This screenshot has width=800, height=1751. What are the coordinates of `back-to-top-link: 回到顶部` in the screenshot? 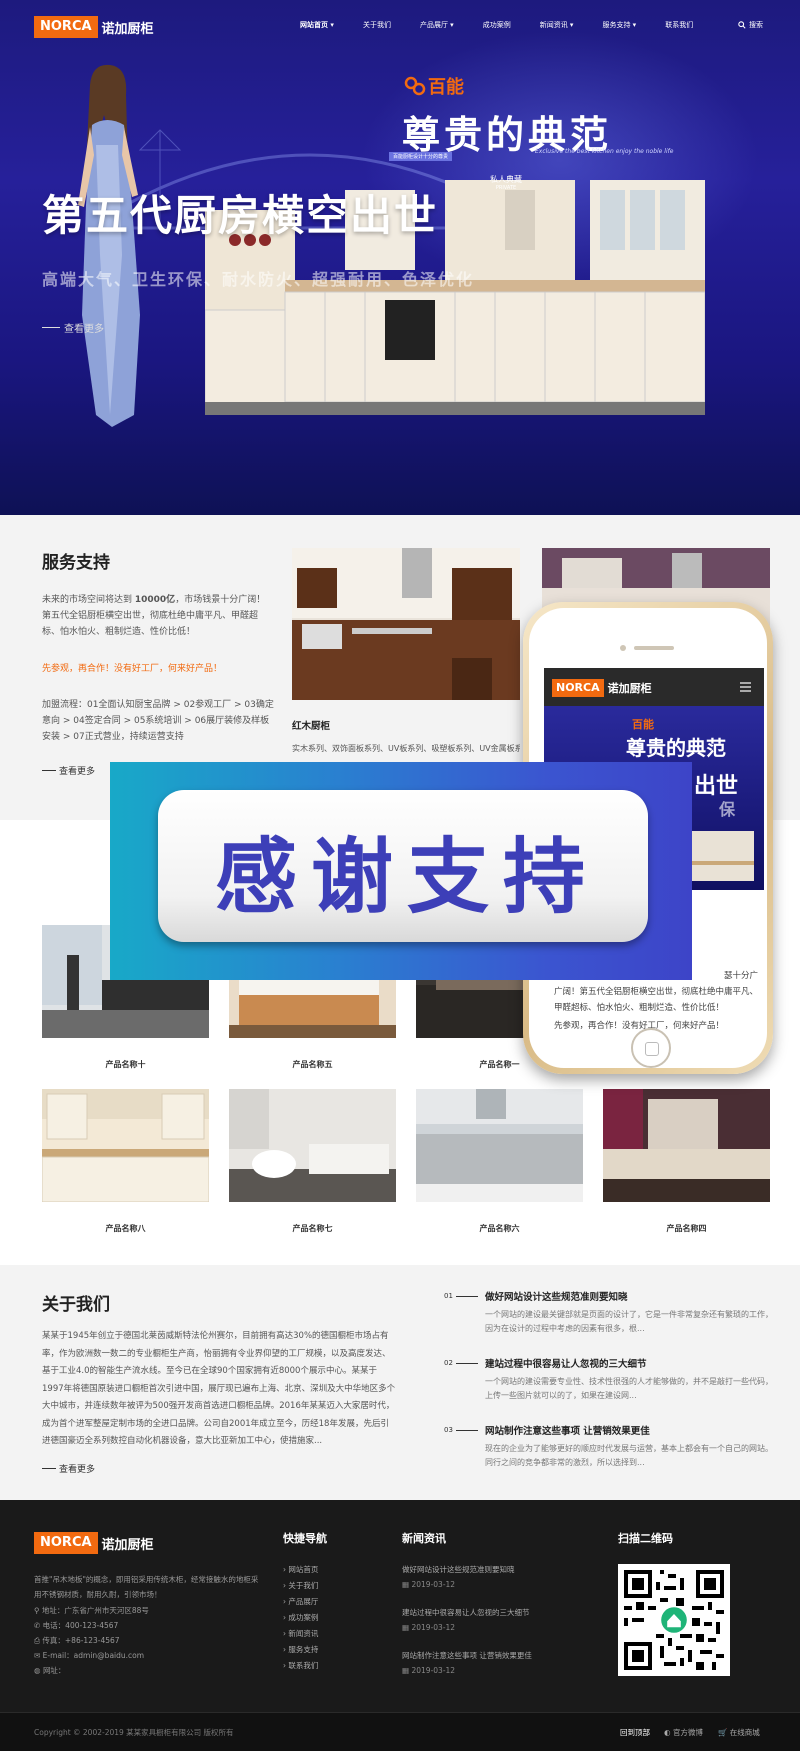 It's located at (635, 1732).